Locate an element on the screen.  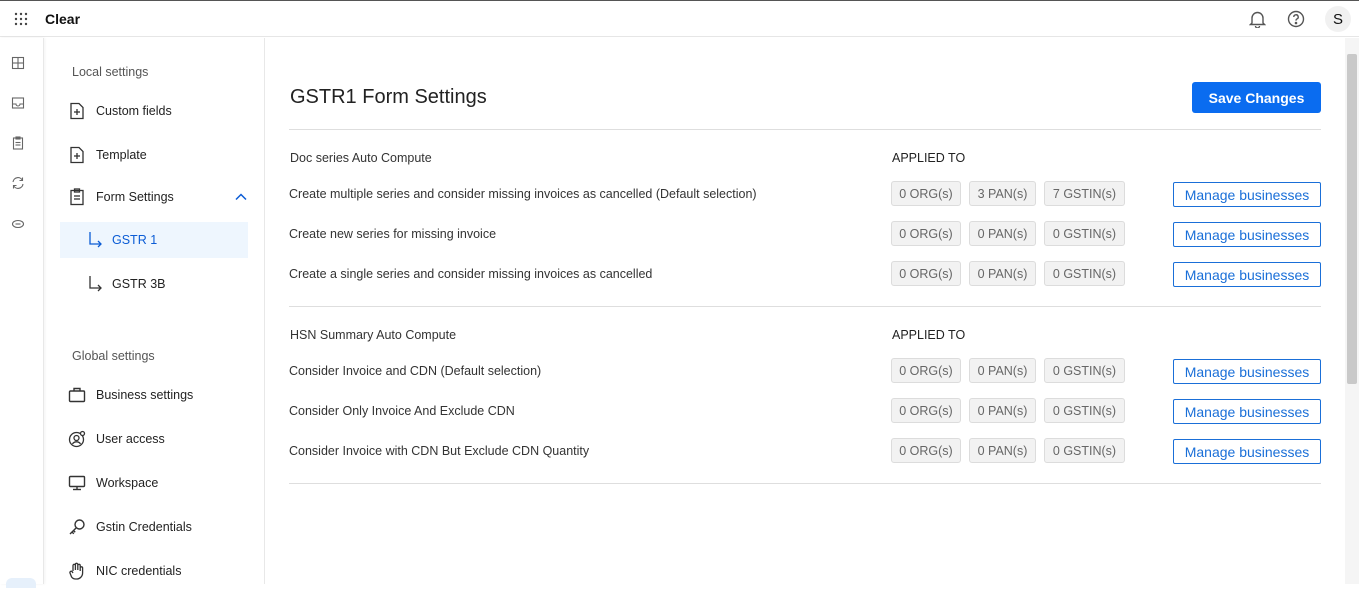
nav-label: Custom fields is located at coordinates (134, 111).